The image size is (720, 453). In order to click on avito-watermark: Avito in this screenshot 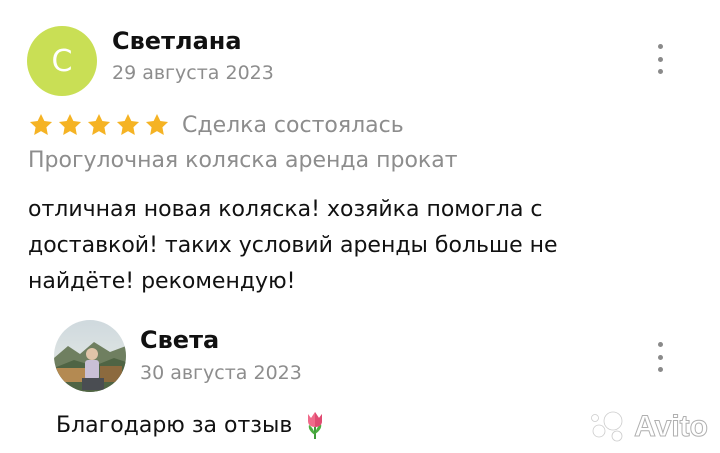, I will do `click(648, 427)`.